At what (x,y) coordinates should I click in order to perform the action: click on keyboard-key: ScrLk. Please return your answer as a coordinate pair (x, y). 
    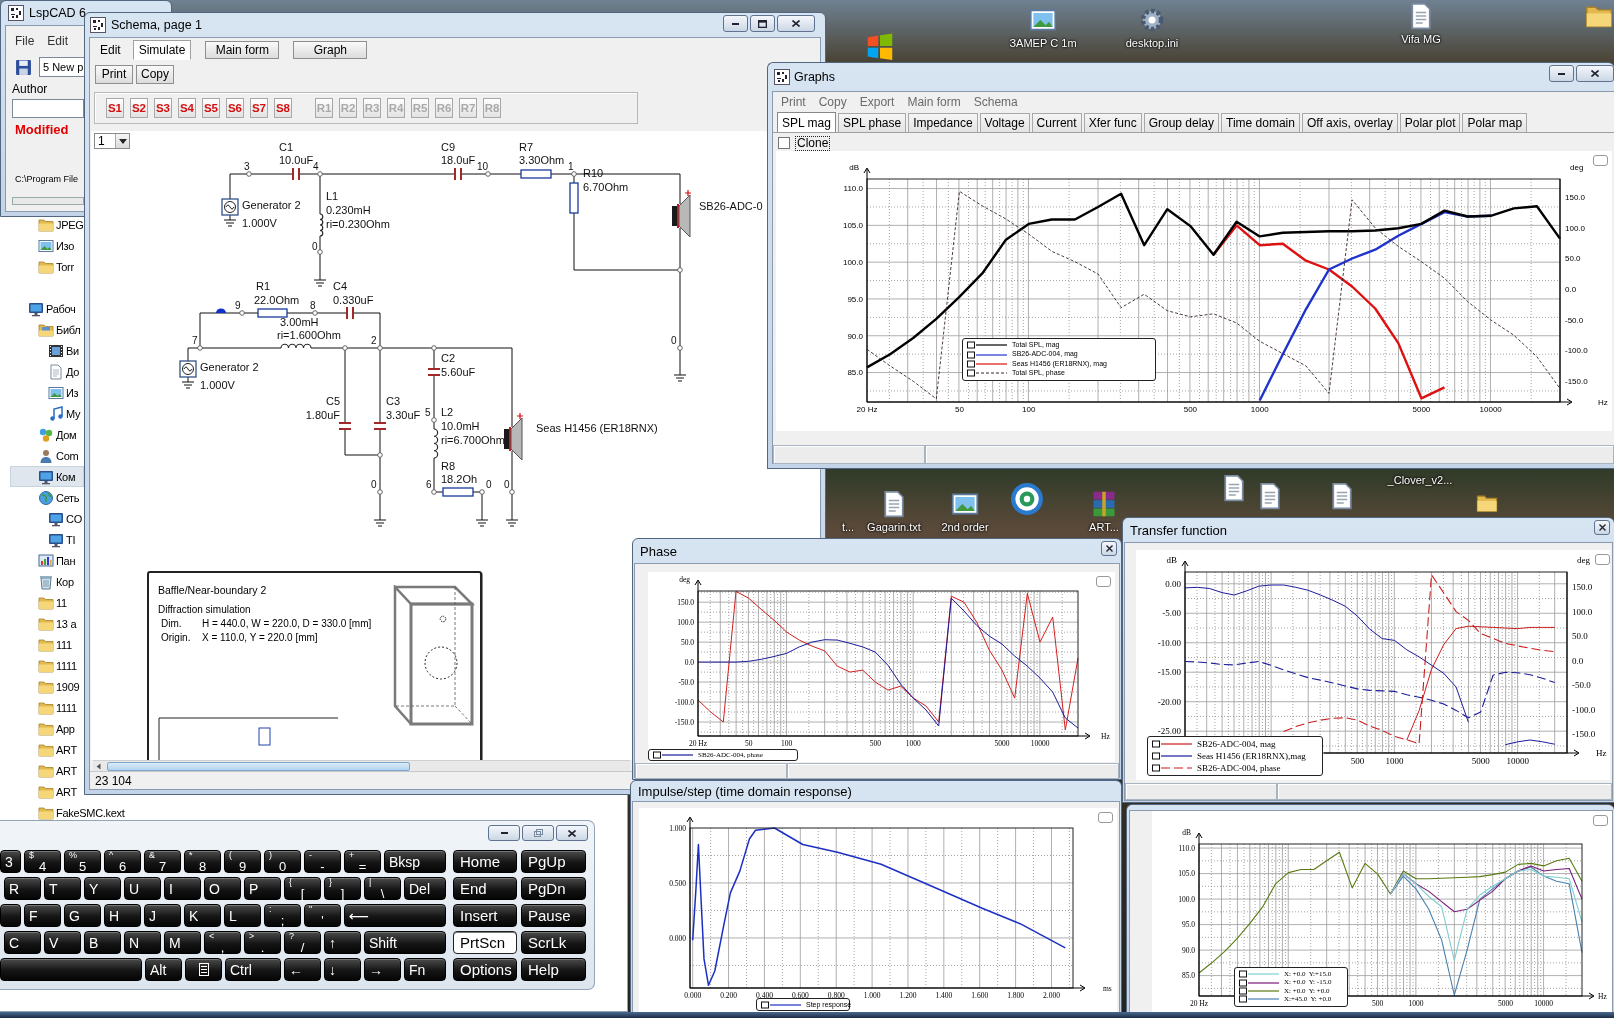
    Looking at the image, I should click on (553, 942).